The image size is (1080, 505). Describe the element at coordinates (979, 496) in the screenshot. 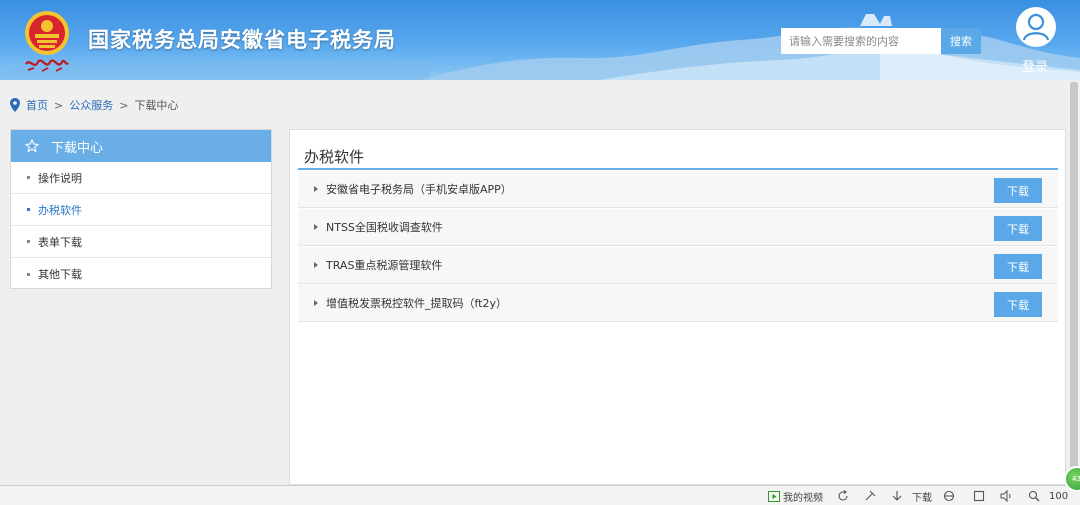

I see `window-icon` at that location.